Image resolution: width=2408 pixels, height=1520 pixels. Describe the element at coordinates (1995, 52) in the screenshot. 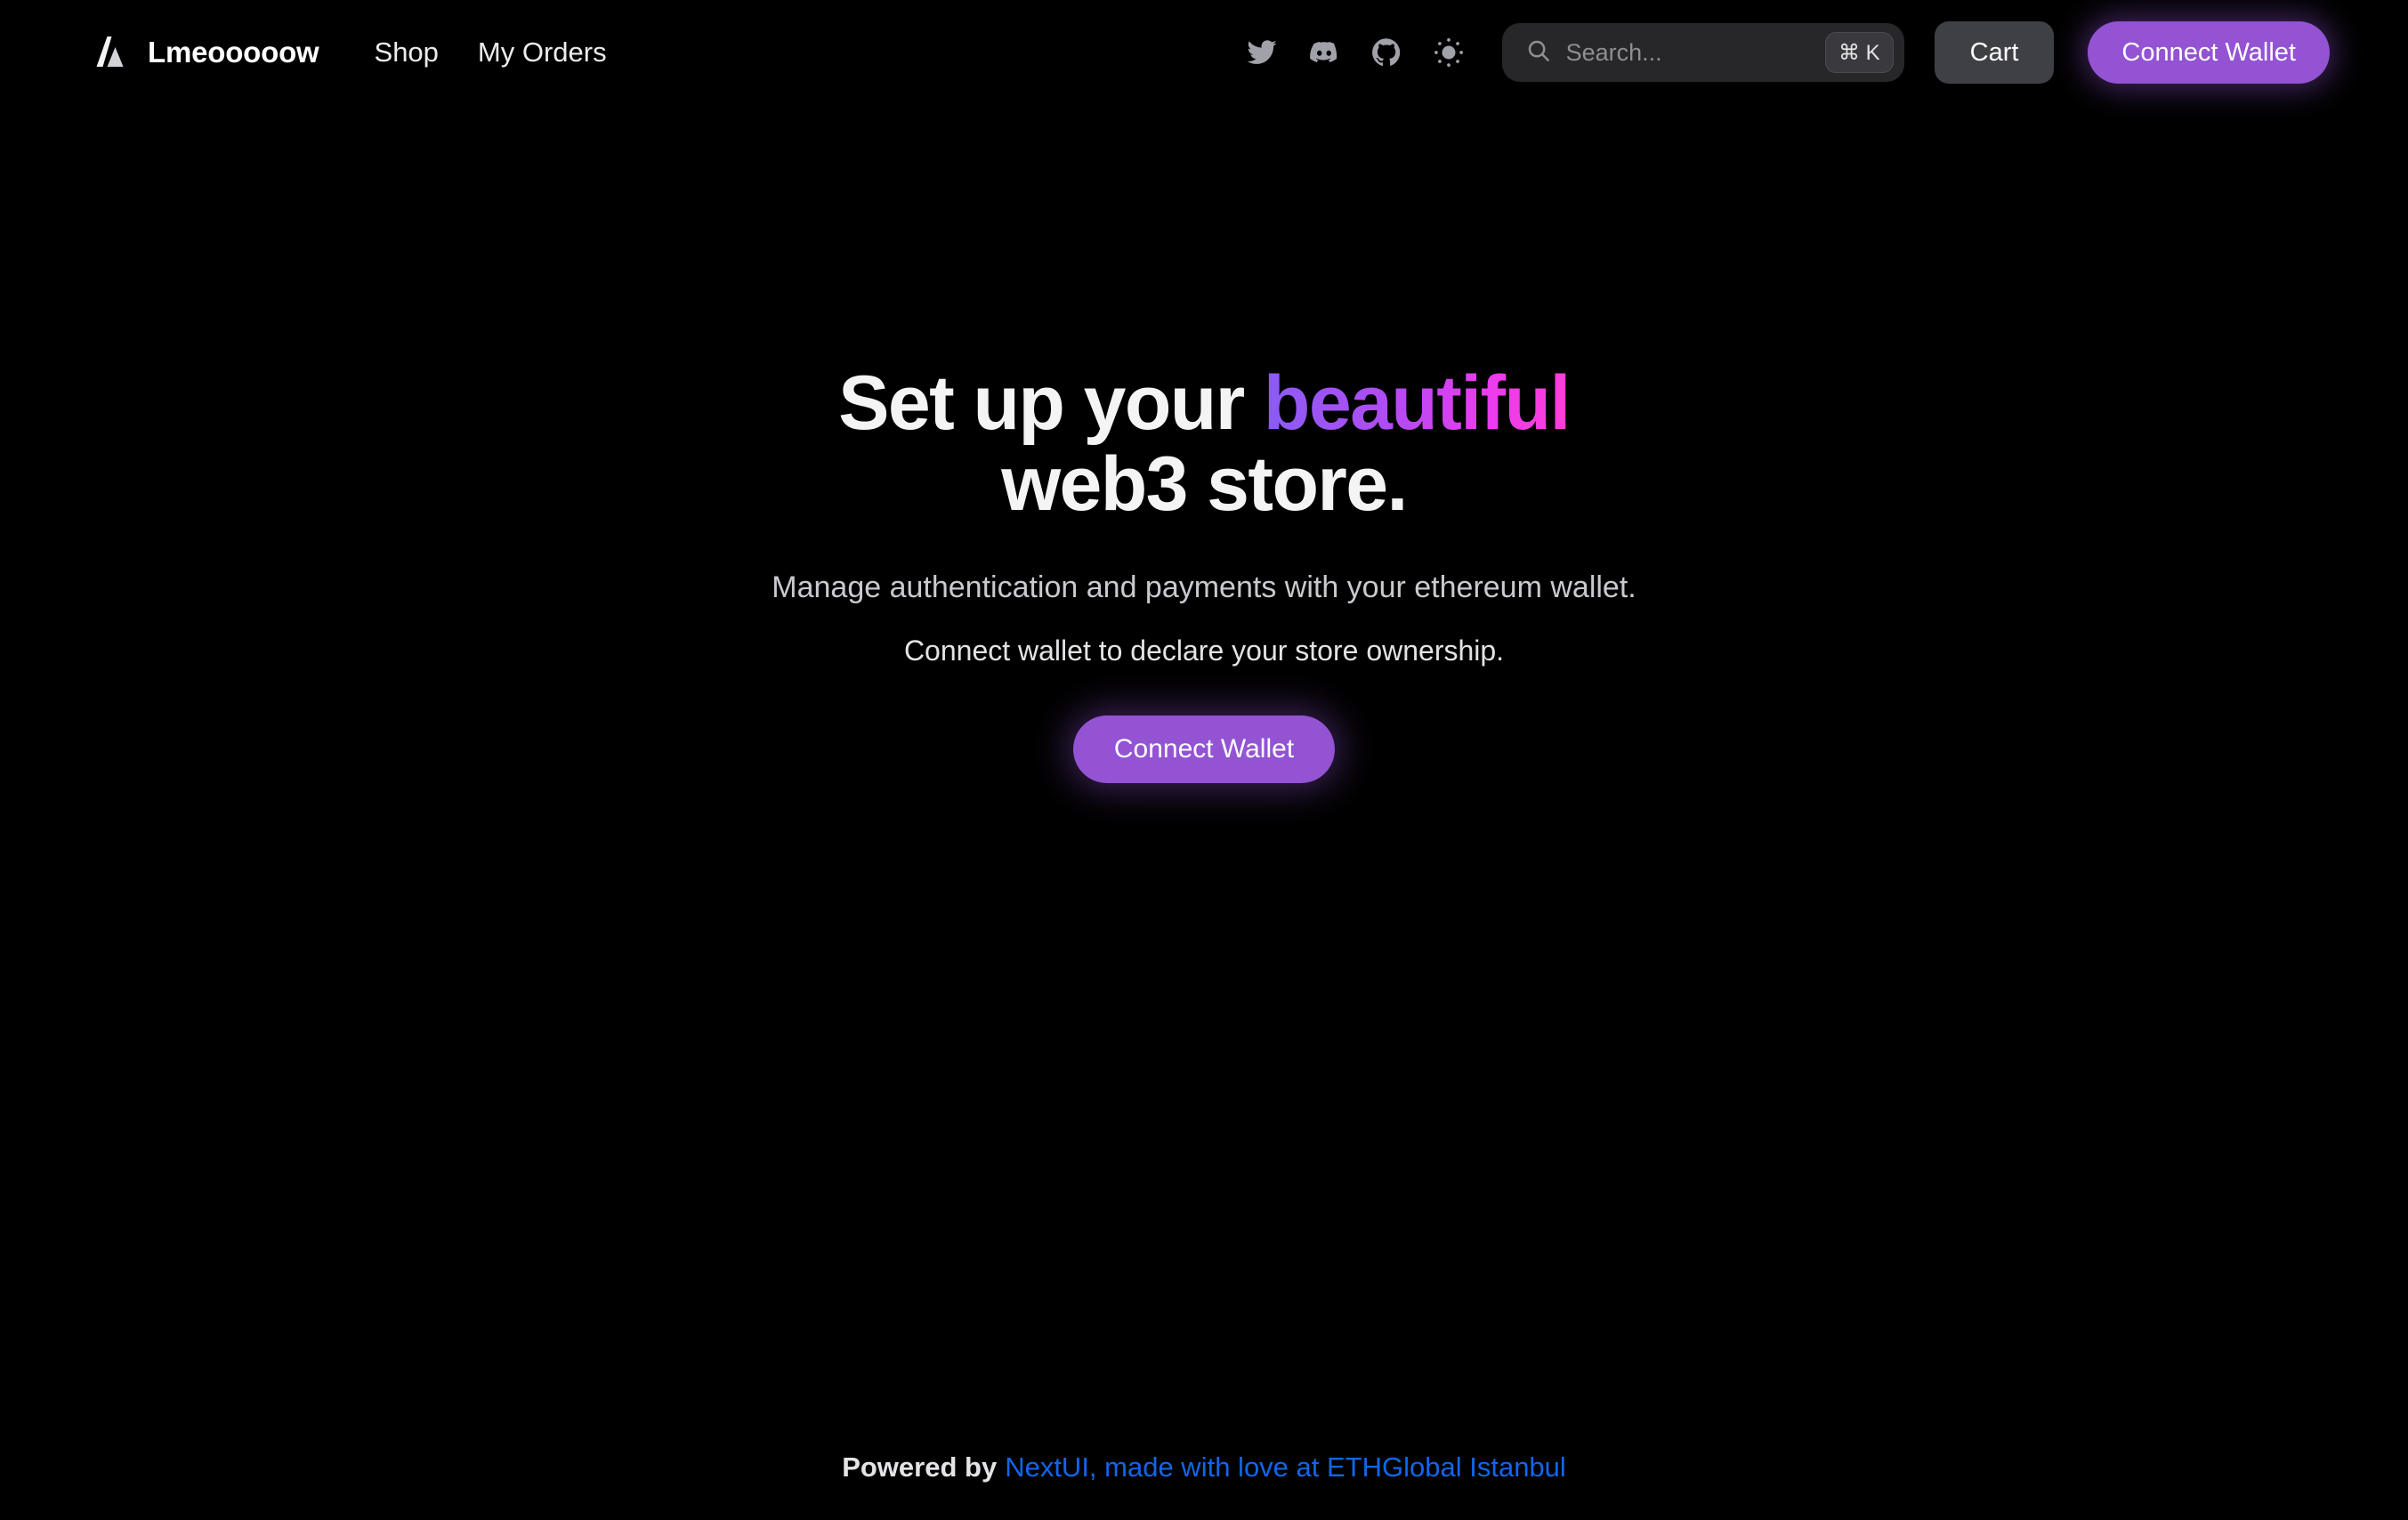

I see `cart-button: Cart` at that location.